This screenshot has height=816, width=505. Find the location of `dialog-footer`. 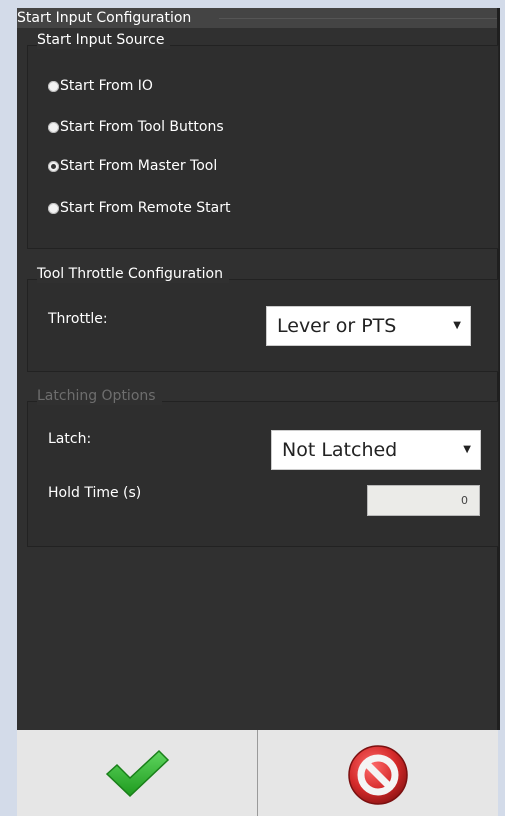

dialog-footer is located at coordinates (257, 773).